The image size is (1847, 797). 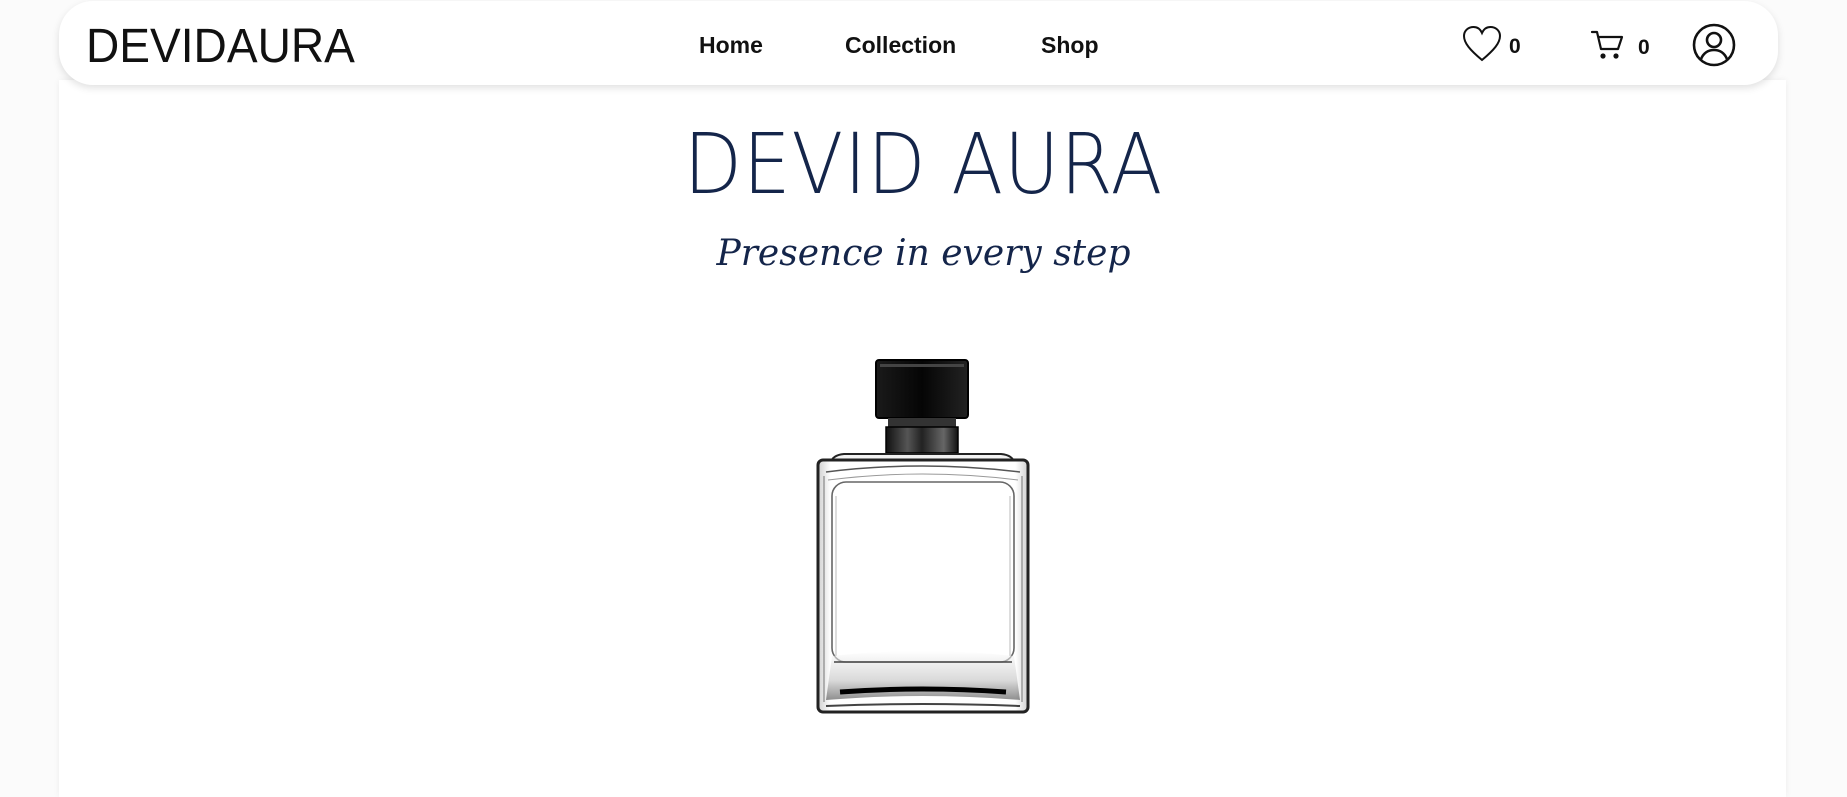 I want to click on account-button, so click(x=1714, y=47).